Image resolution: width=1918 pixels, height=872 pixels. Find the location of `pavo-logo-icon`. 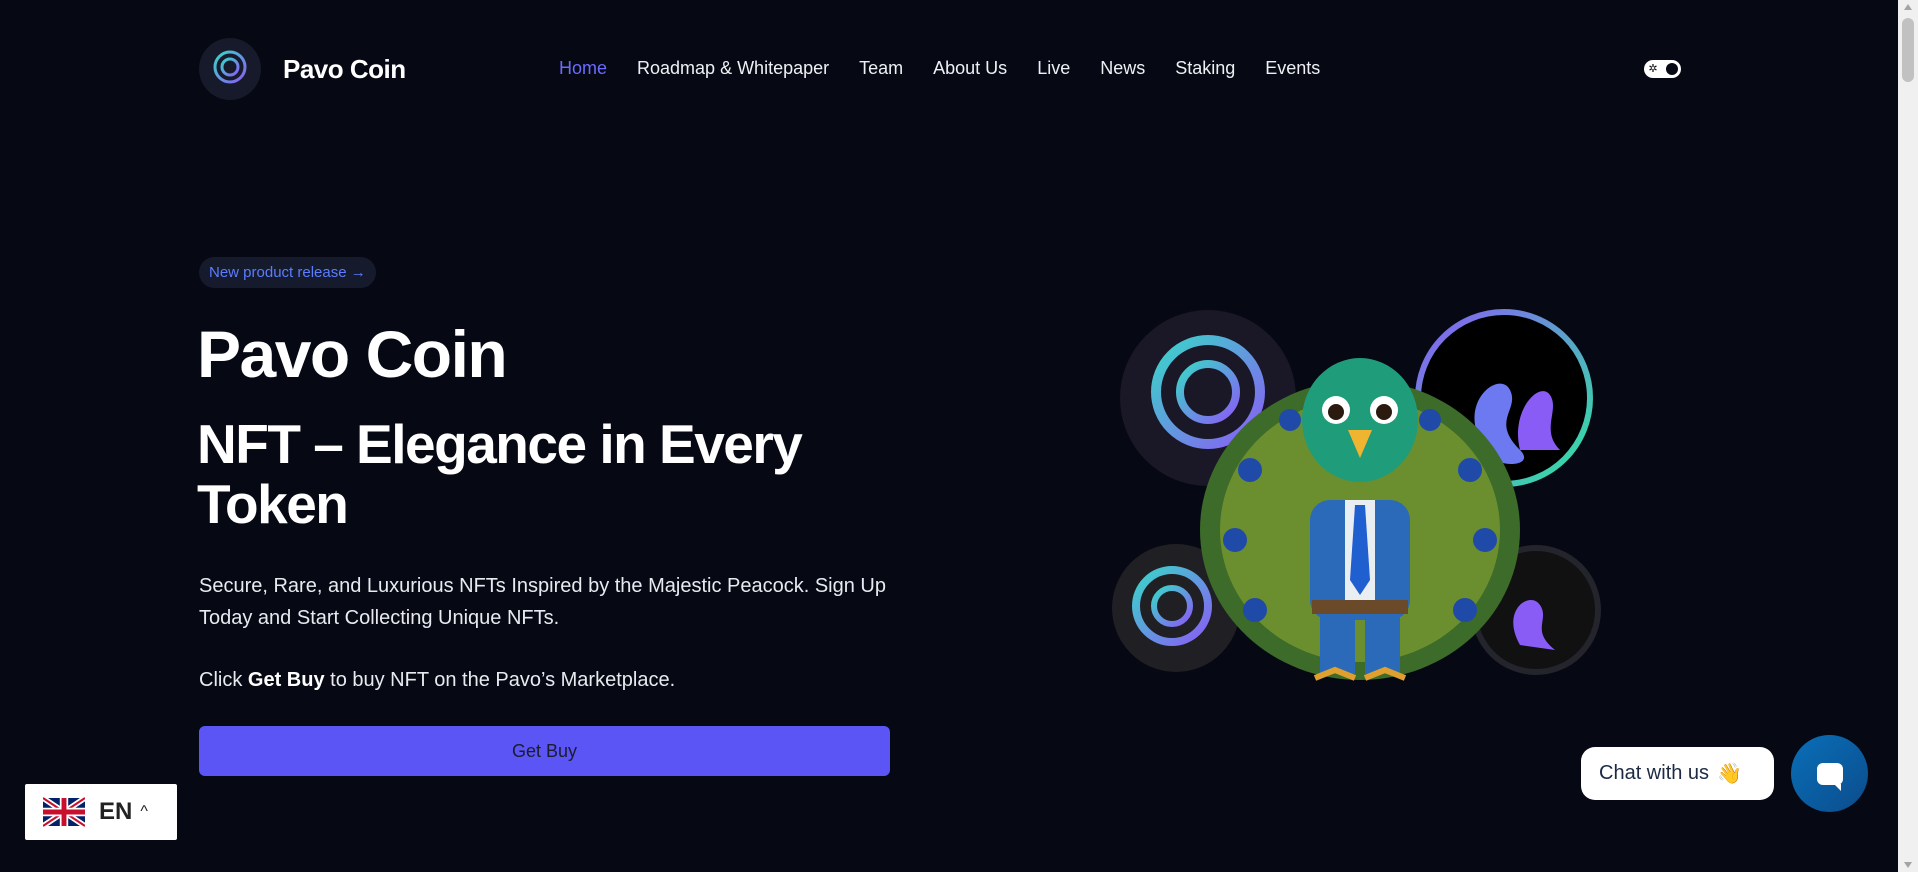

pavo-logo-icon is located at coordinates (230, 69).